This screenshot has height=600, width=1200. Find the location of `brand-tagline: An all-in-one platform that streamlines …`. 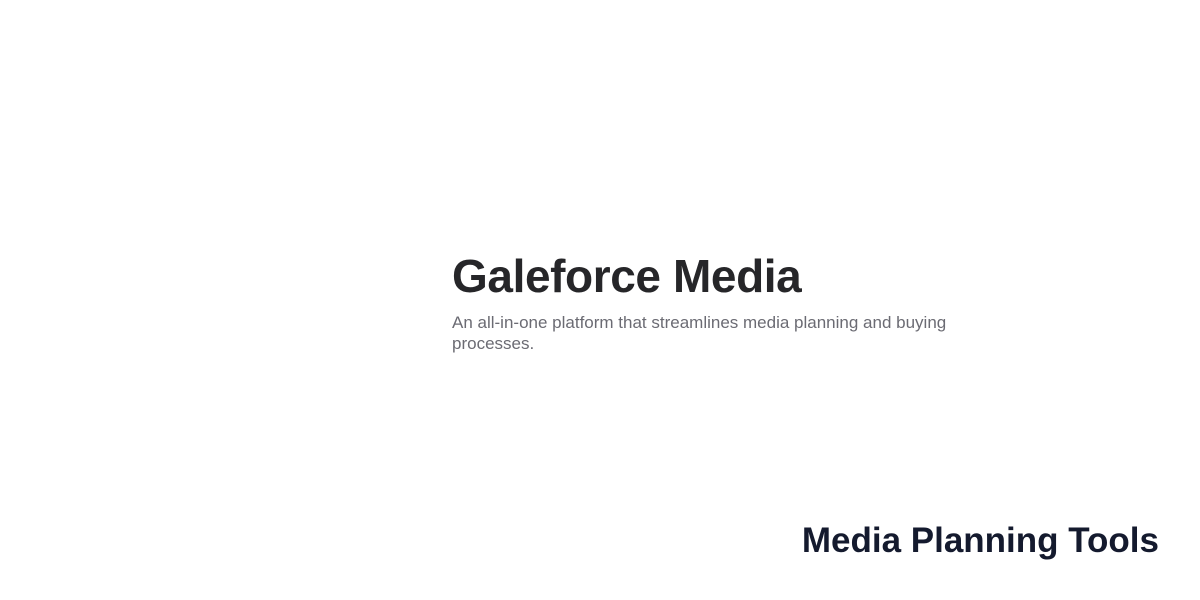

brand-tagline: An all-in-one platform that streamlines … is located at coordinates (699, 333).